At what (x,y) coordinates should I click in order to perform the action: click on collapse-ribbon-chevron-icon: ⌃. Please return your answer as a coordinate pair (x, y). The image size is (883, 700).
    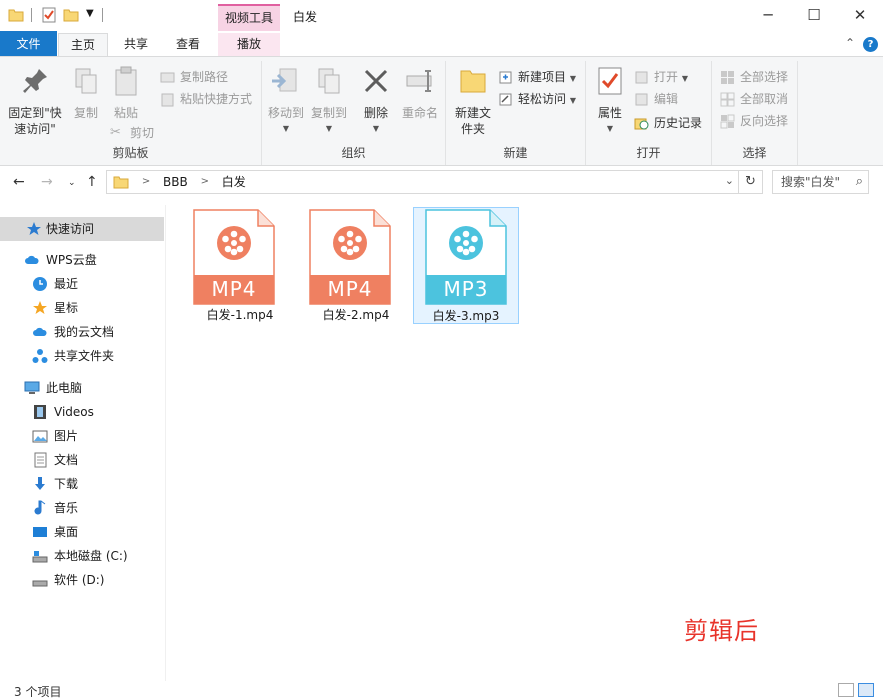
    Looking at the image, I should click on (850, 43).